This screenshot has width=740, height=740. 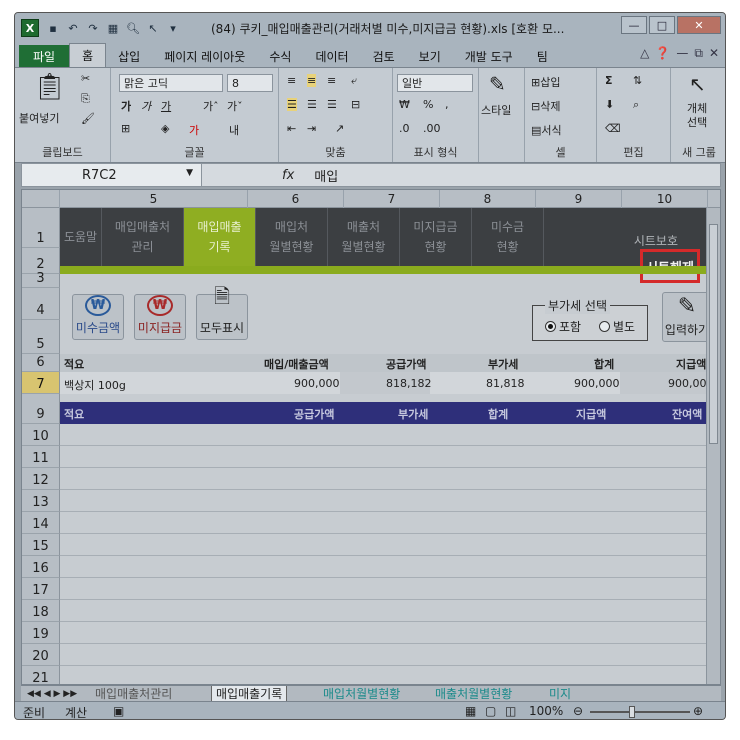 I want to click on formula-input: 매입, so click(x=326, y=175).